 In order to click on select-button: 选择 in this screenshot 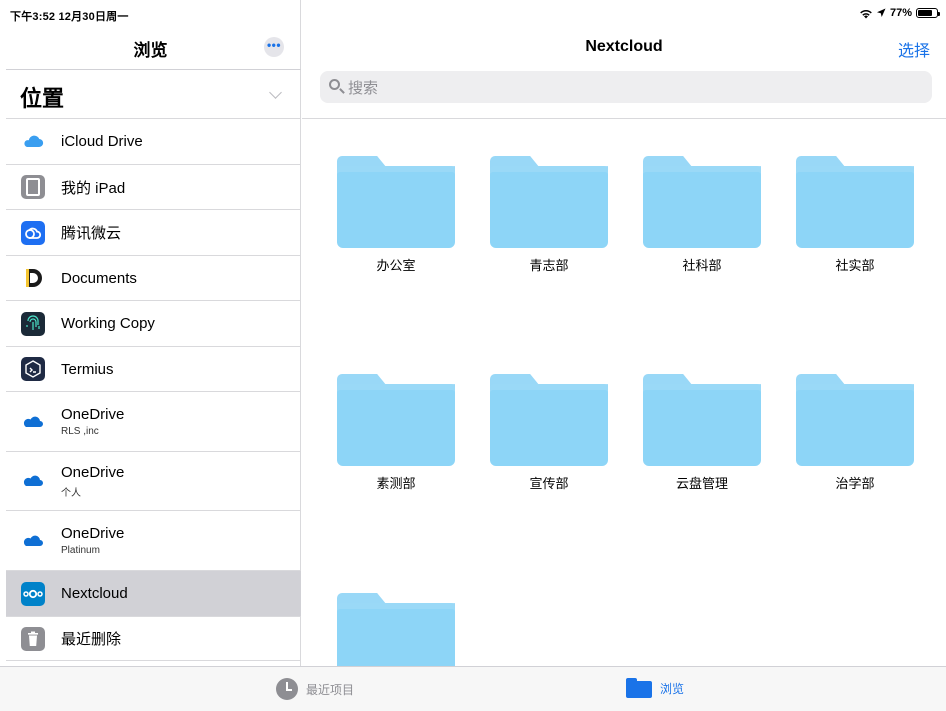, I will do `click(914, 49)`.